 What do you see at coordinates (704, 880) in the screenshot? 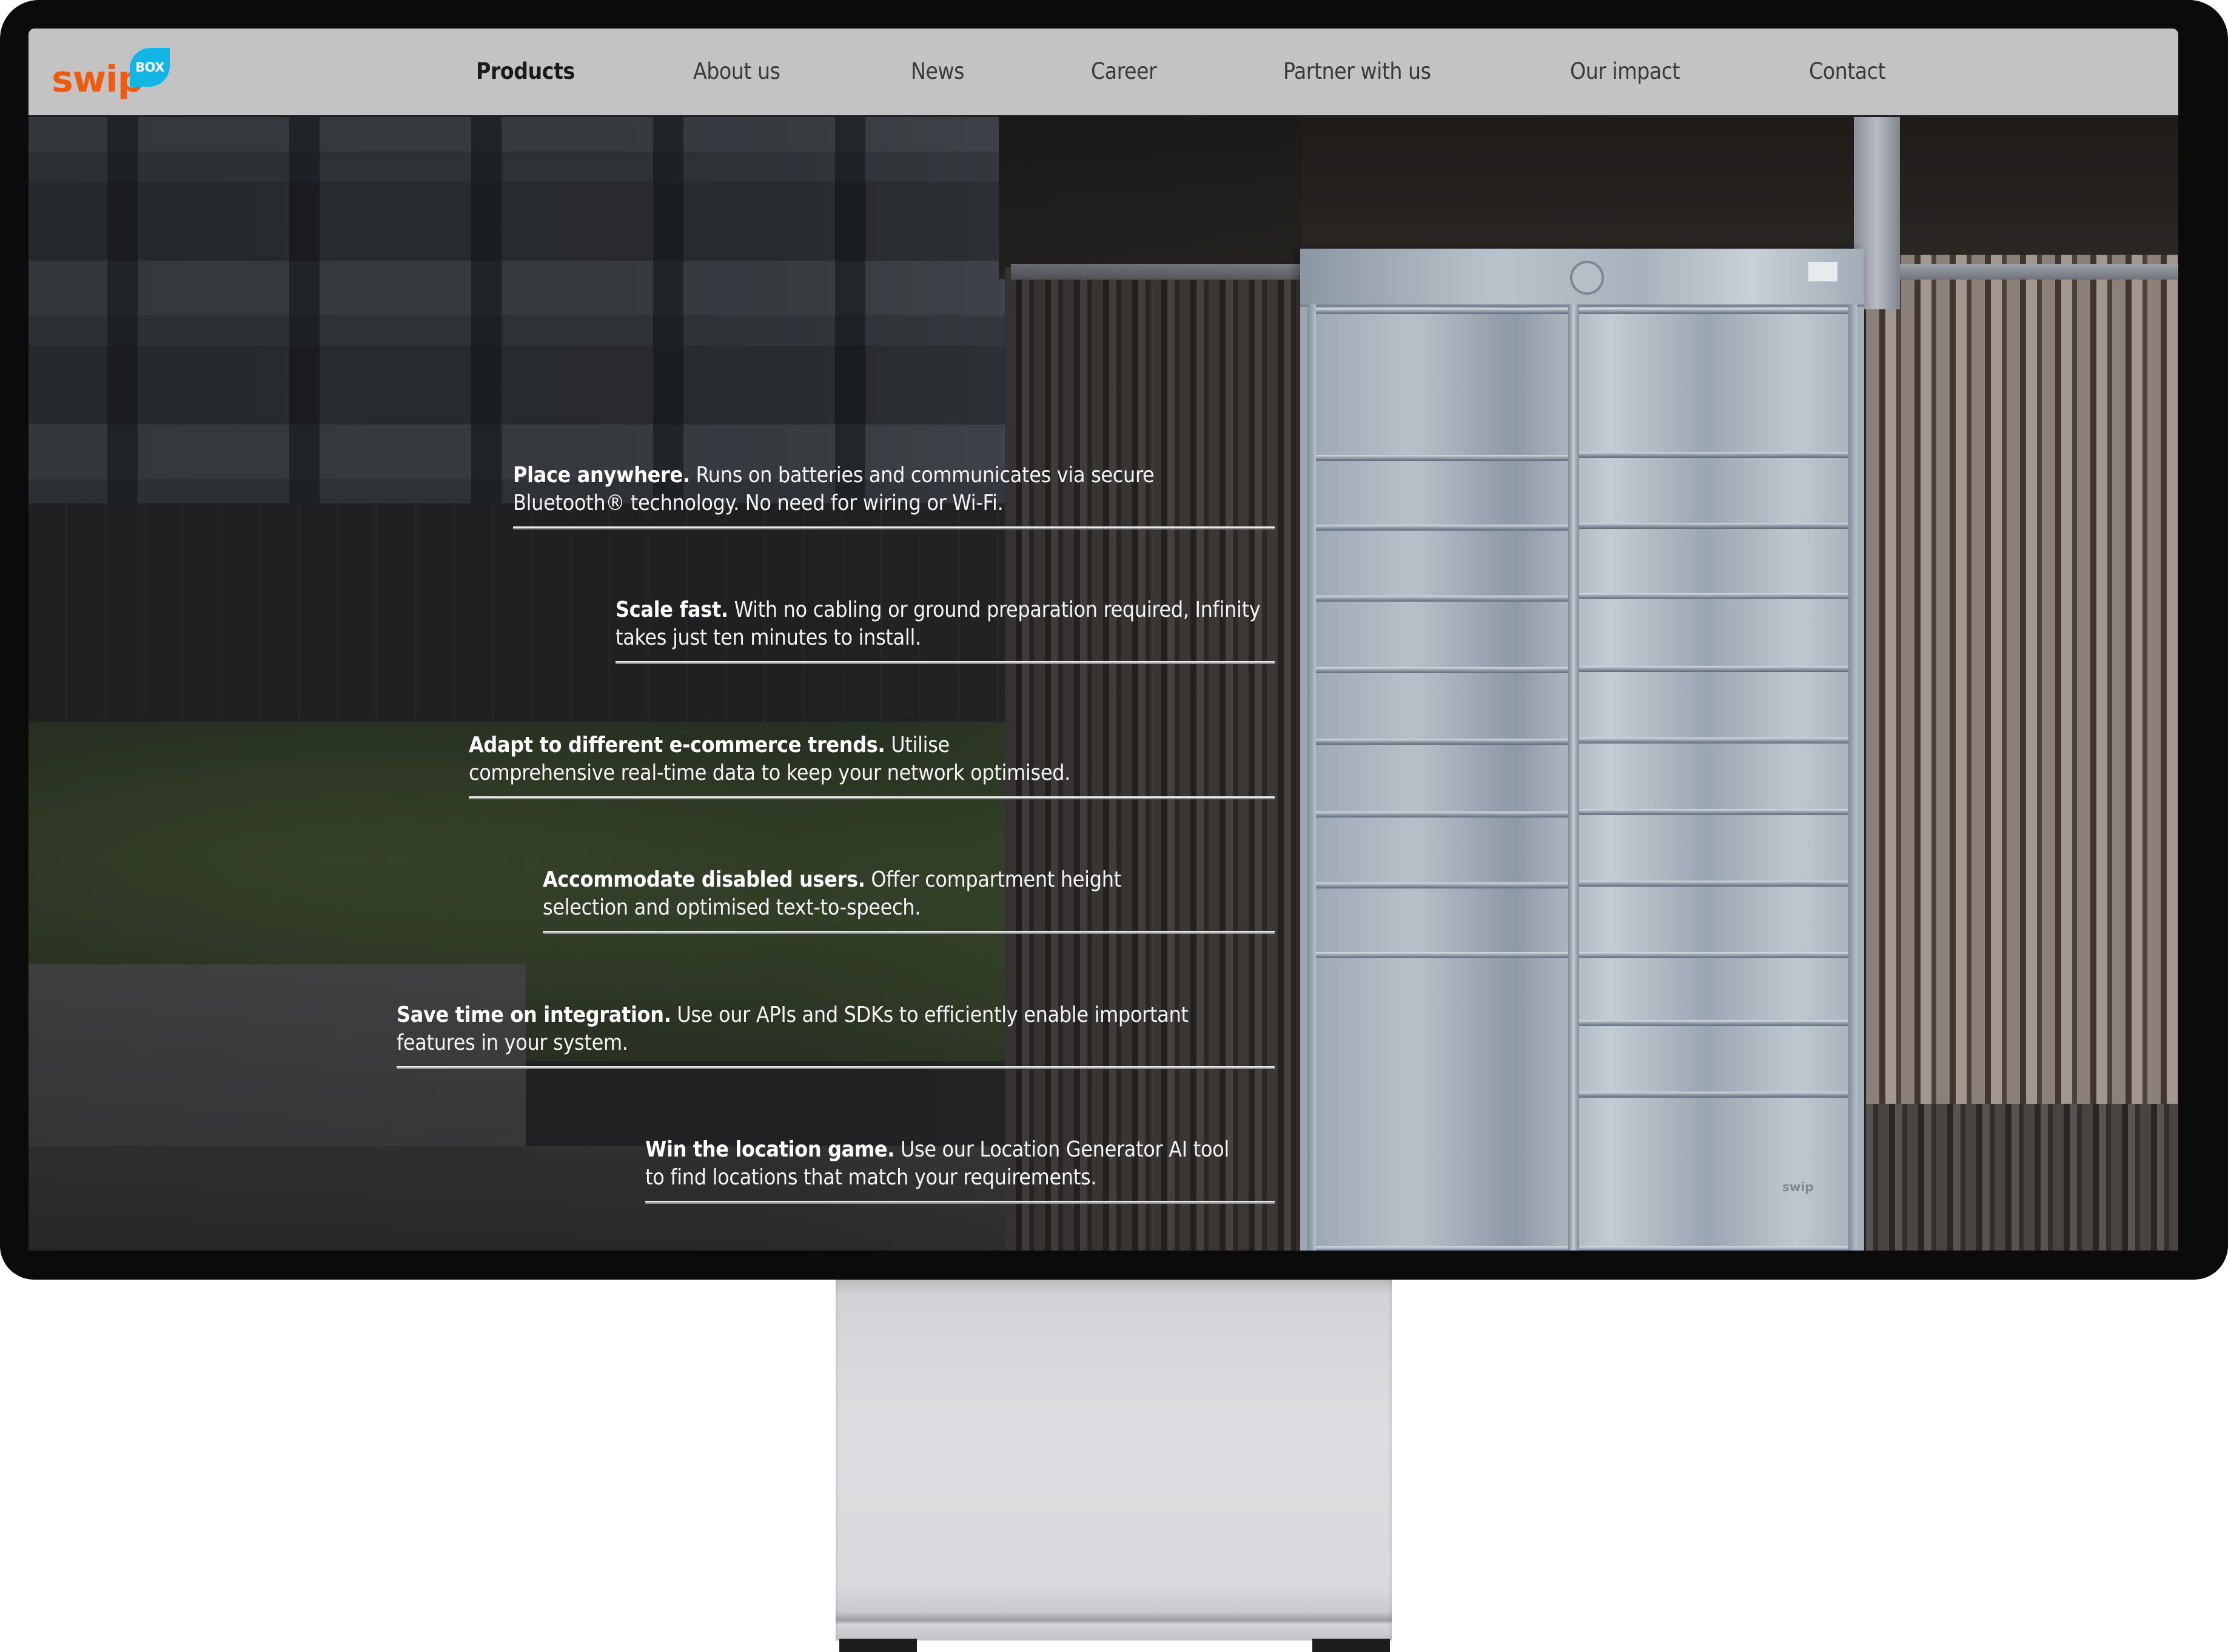
I see `feature-title: Accommodate disabled users.` at bounding box center [704, 880].